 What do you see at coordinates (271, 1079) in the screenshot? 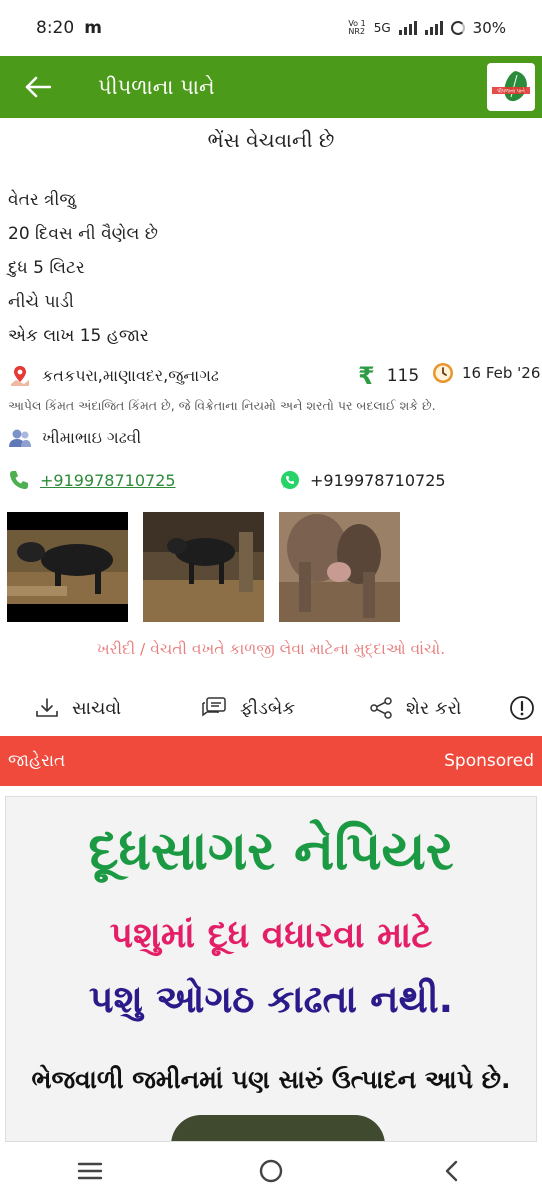
I see `ad-subline: ભેજવાળી જમીનમાં પણ સારું ઉત્પાદન આપે છે.` at bounding box center [271, 1079].